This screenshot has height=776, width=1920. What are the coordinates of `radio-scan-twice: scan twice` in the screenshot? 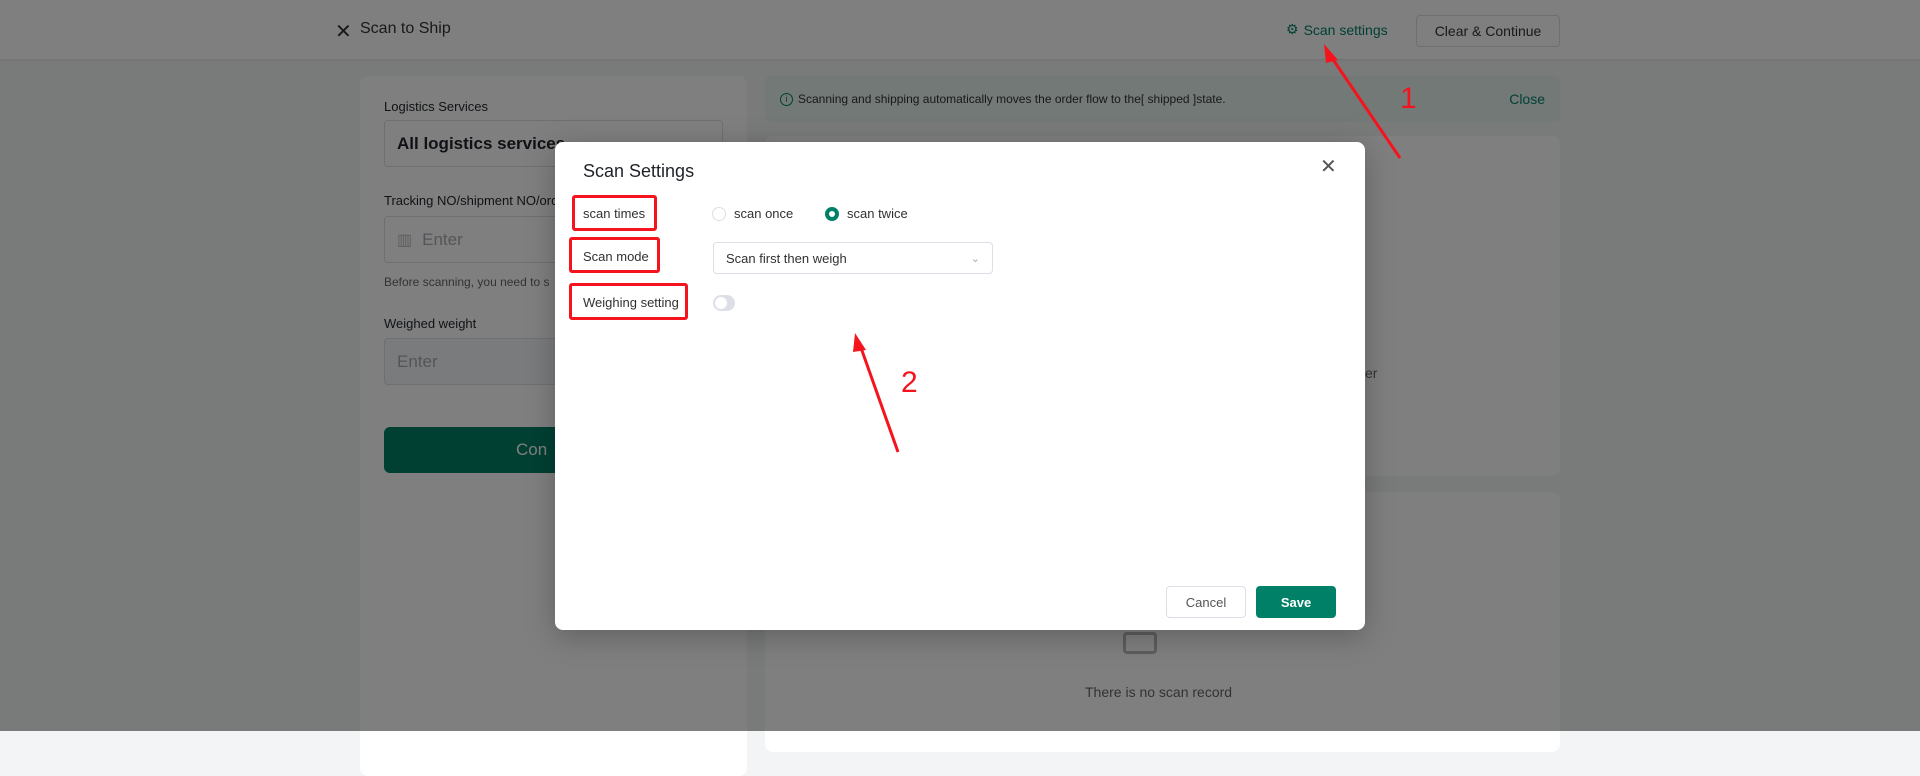 It's located at (866, 213).